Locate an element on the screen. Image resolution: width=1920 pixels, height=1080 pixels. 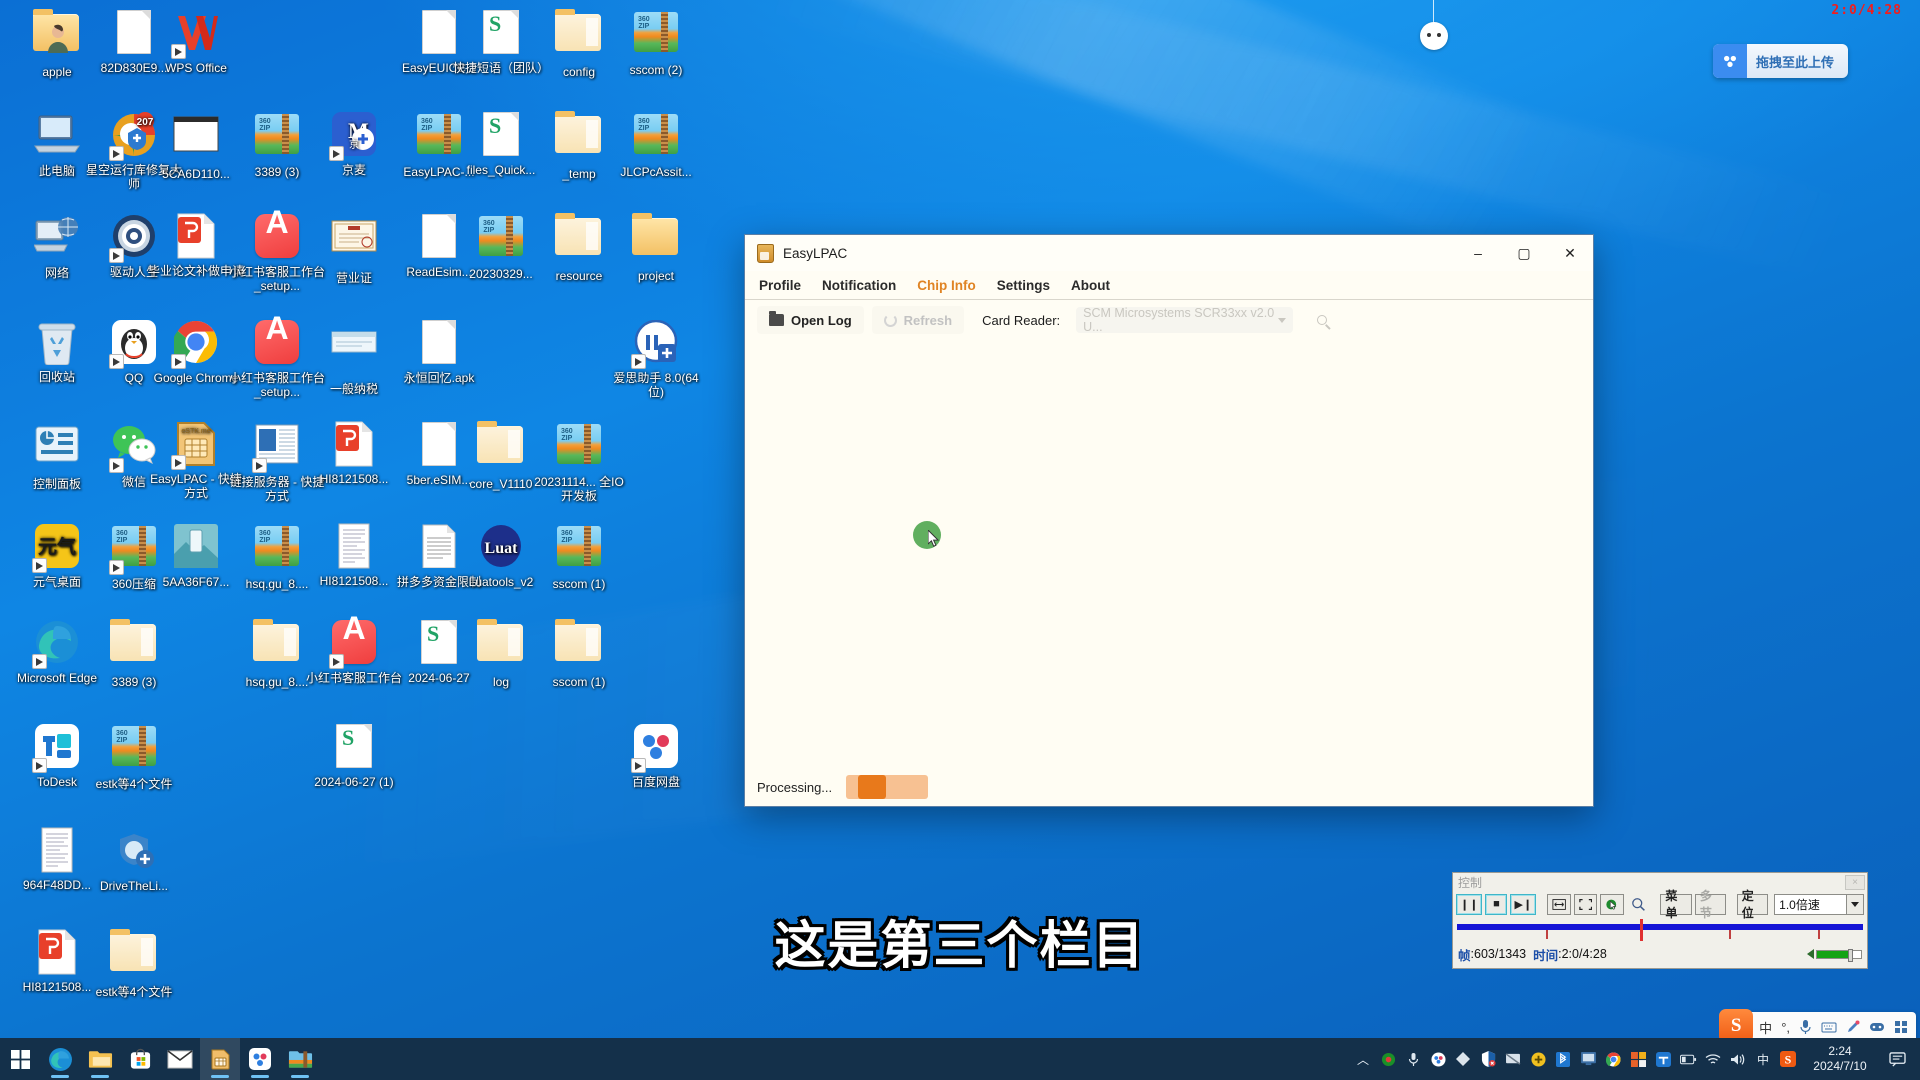
desktop-icon: 百度网盘 is located at coordinates (656, 756).